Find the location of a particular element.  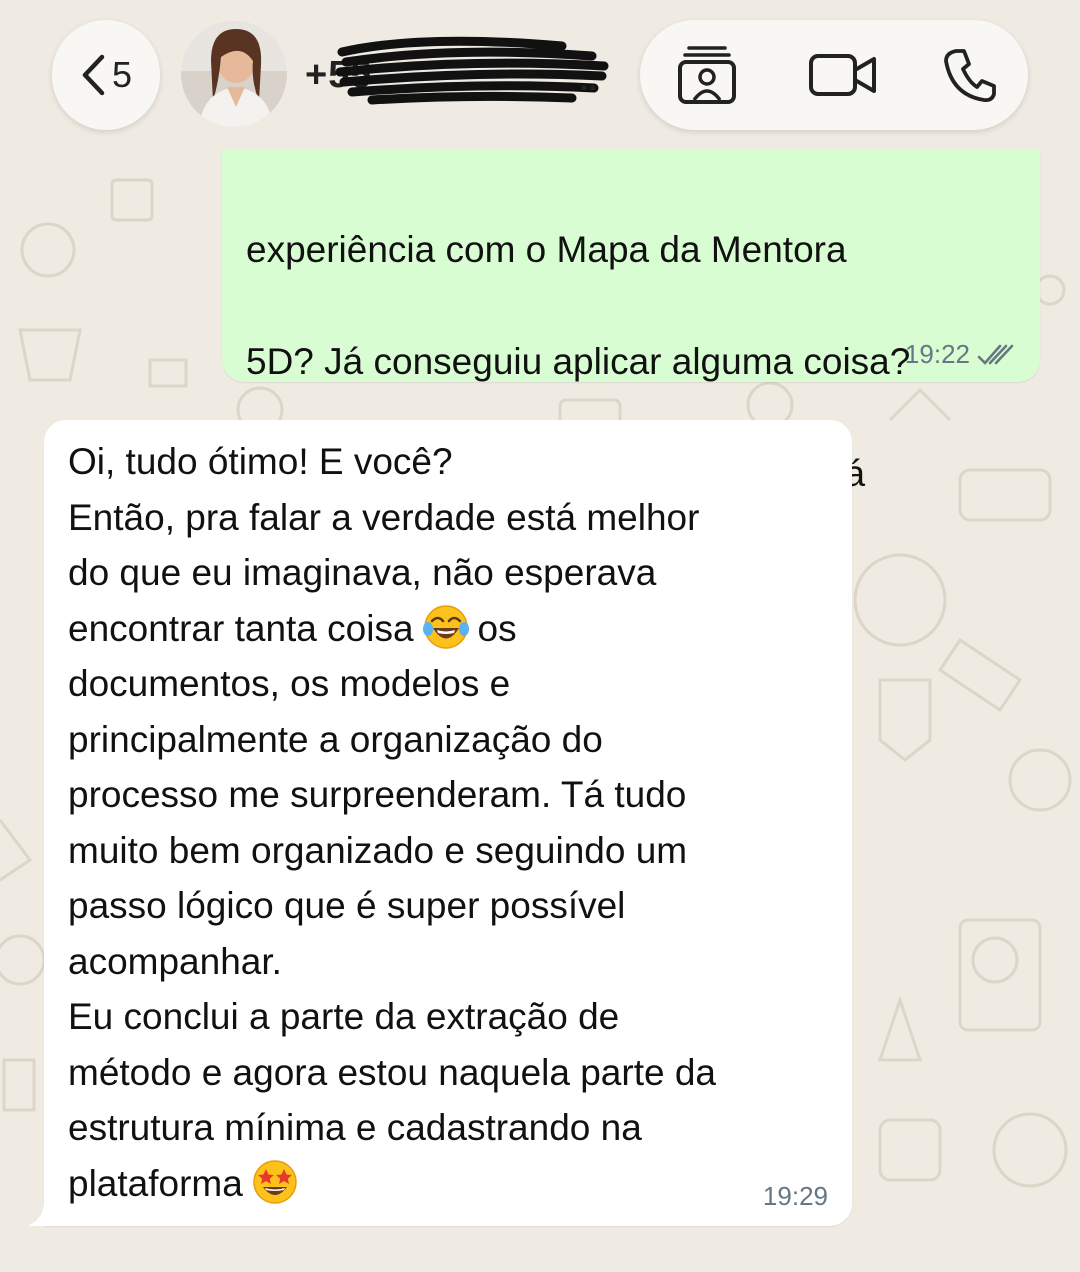

contact-card-button is located at coordinates (707, 75).